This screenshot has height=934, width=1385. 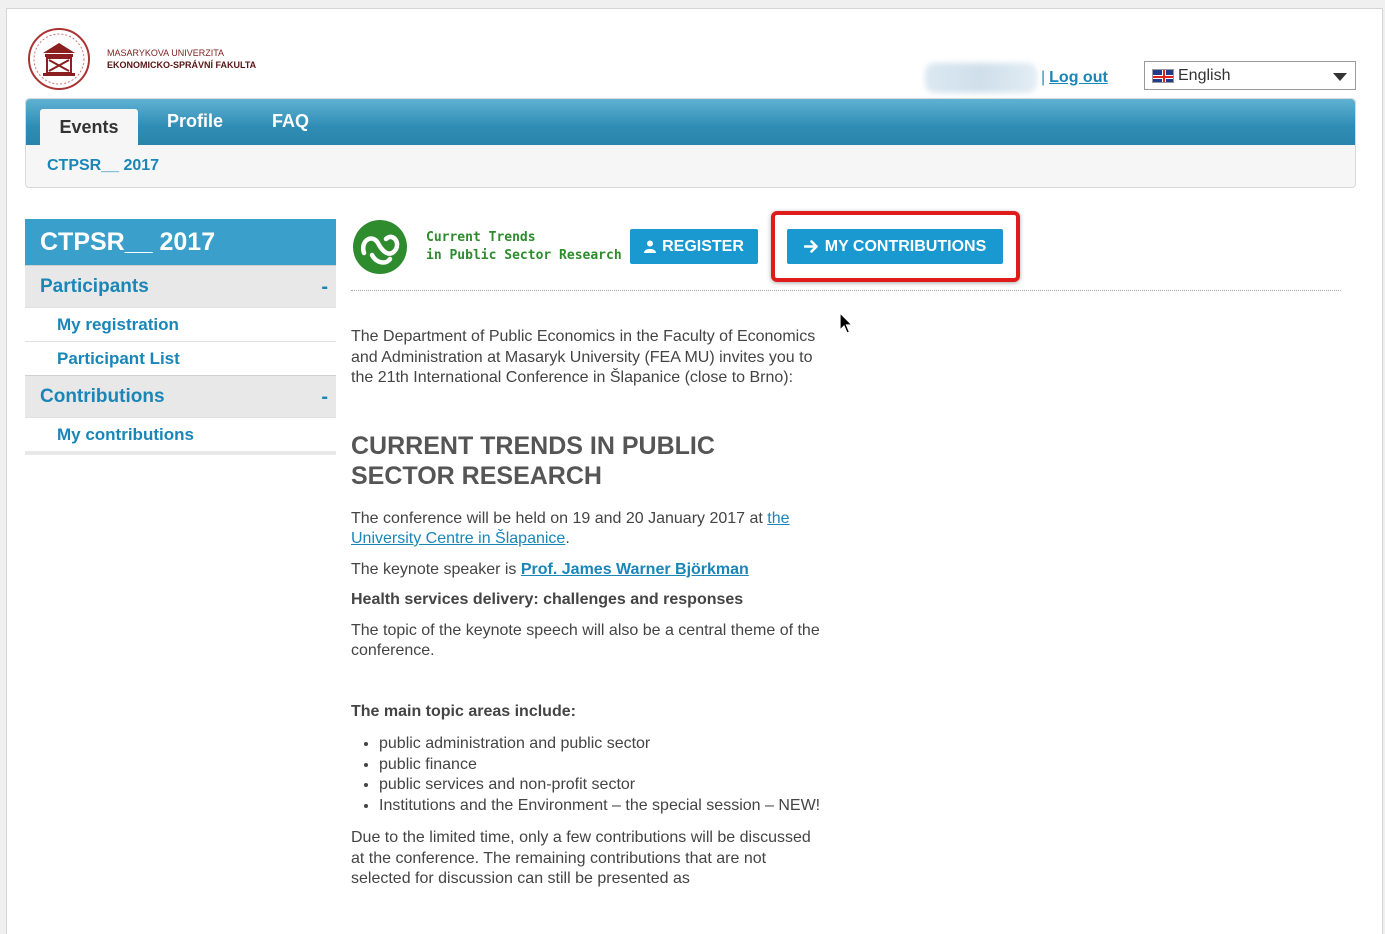 What do you see at coordinates (180, 324) in the screenshot?
I see `sidebar-item-my-registration: My registration` at bounding box center [180, 324].